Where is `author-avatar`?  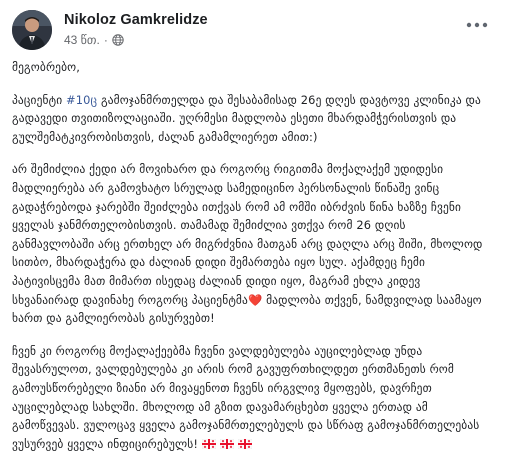
author-avatar is located at coordinates (32, 30).